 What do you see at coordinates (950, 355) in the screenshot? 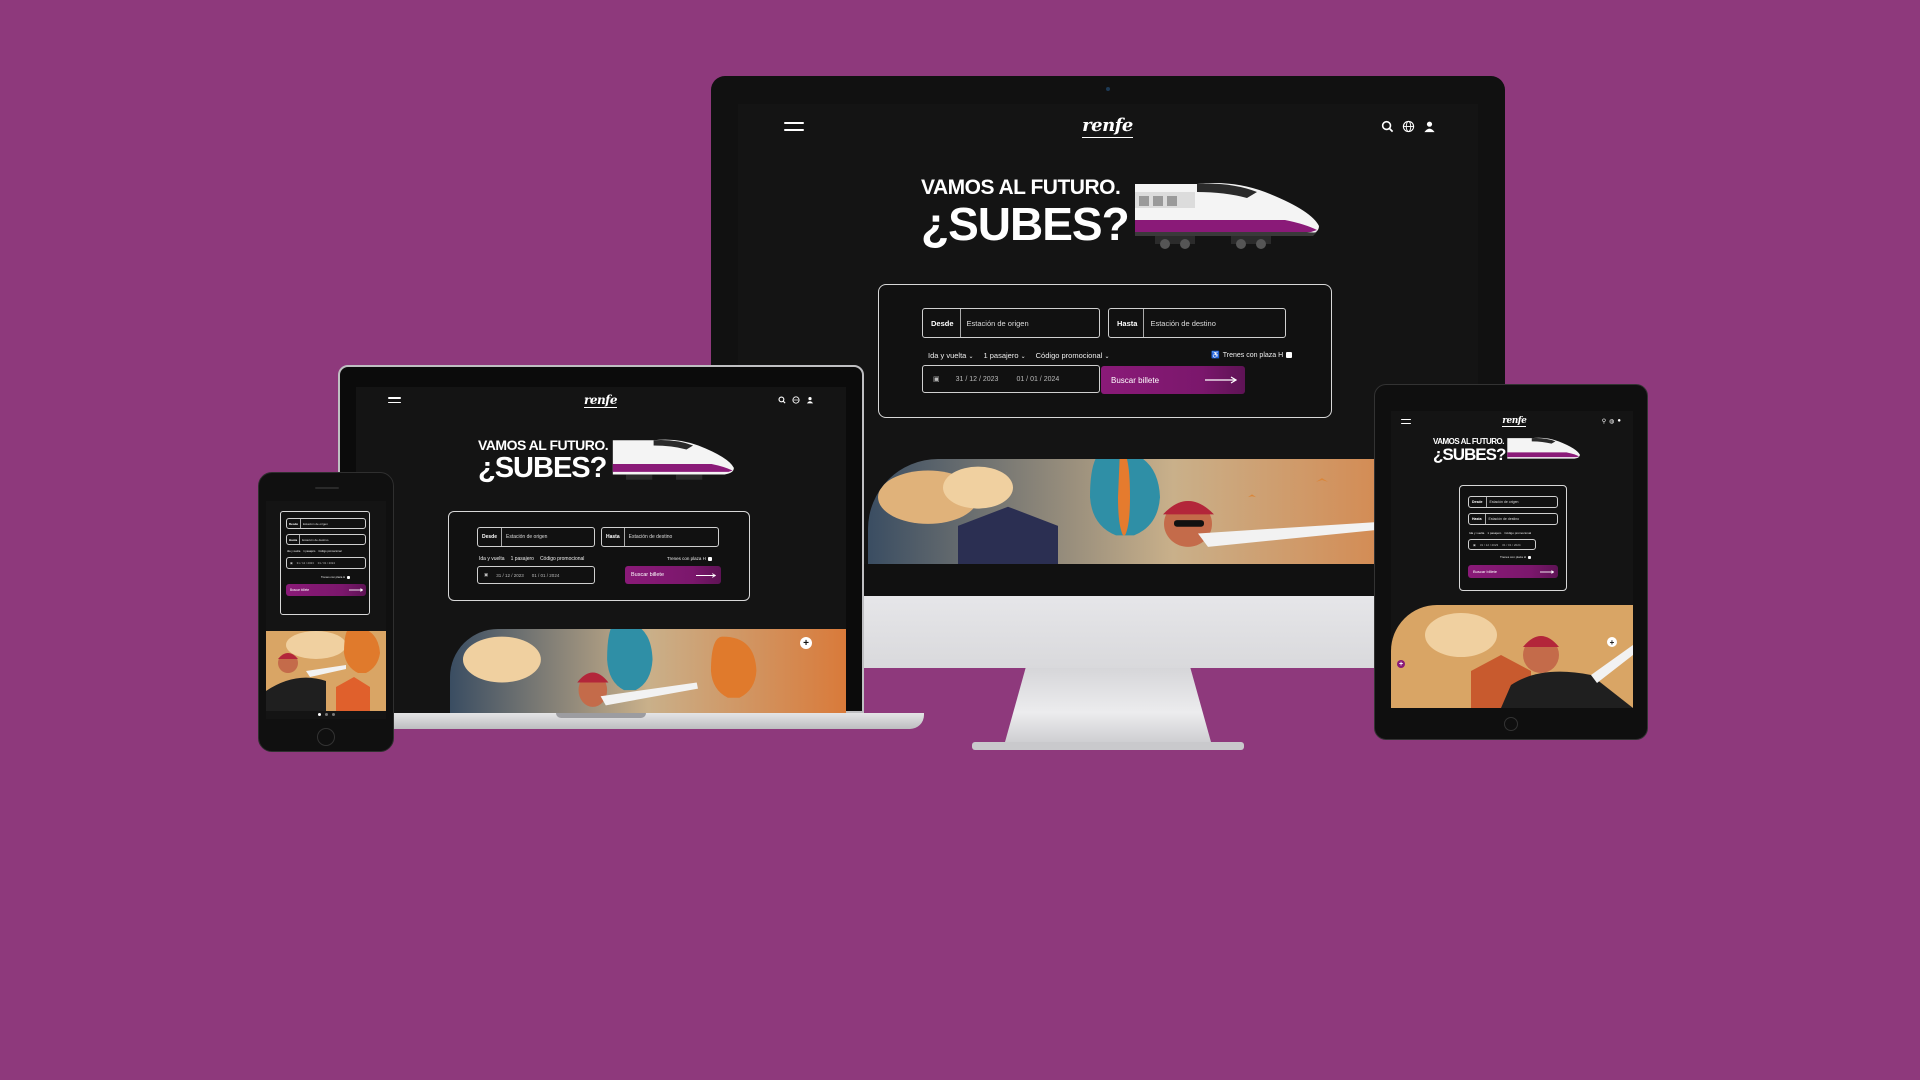
I see `trip-type-select: Ida y vuelta ⌄` at bounding box center [950, 355].